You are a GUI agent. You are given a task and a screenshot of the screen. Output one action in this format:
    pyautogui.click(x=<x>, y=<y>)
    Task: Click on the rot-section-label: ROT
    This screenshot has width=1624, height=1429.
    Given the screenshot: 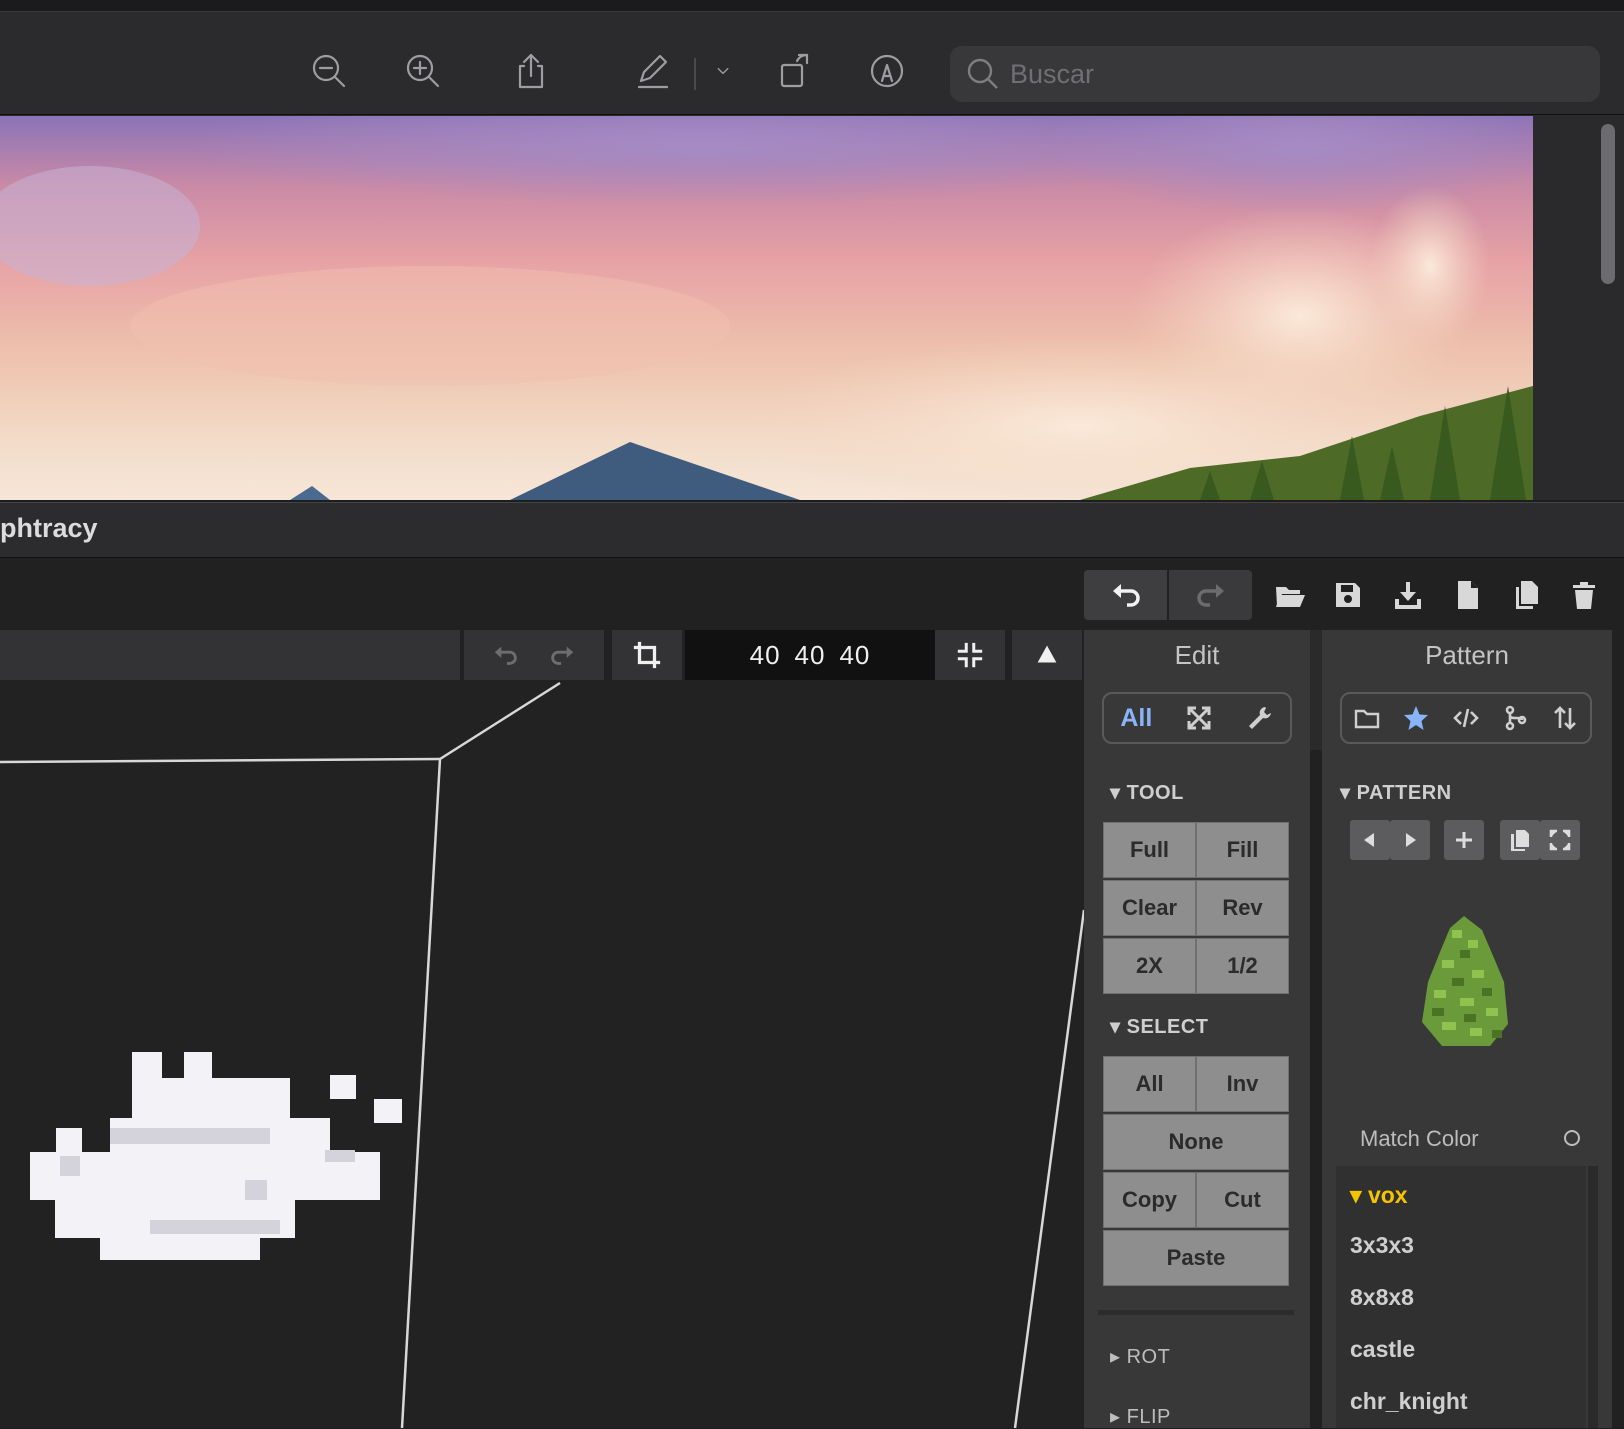 What is the action you would take?
    pyautogui.click(x=1148, y=1357)
    